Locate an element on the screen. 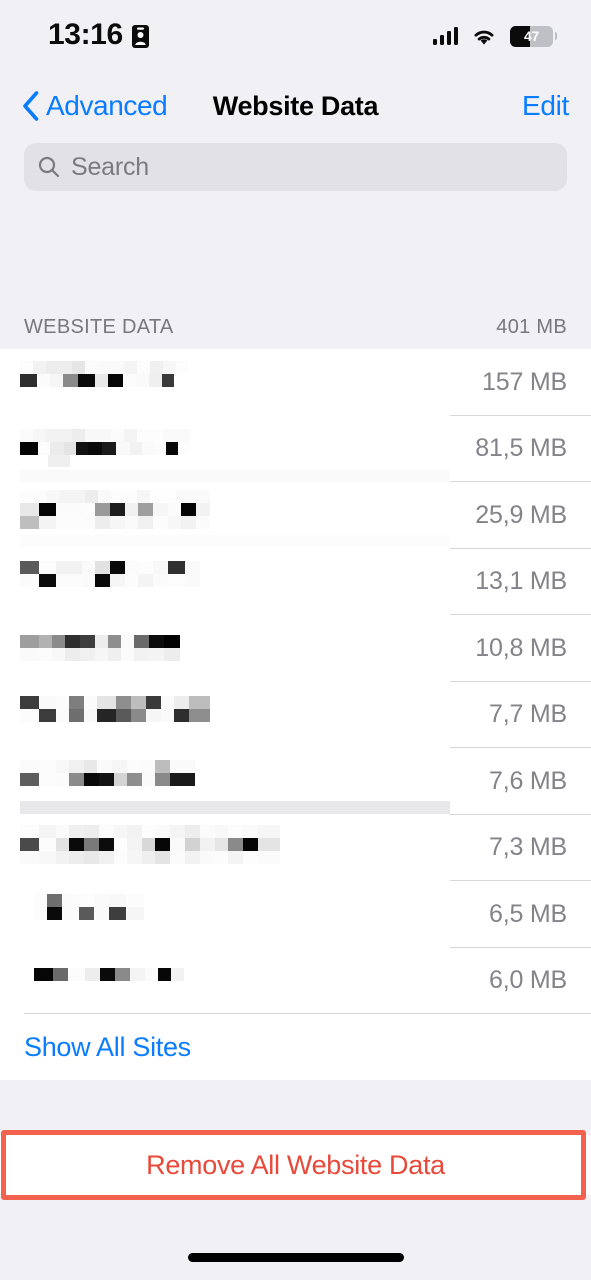 The height and width of the screenshot is (1280, 591). search-icon is located at coordinates (49, 167).